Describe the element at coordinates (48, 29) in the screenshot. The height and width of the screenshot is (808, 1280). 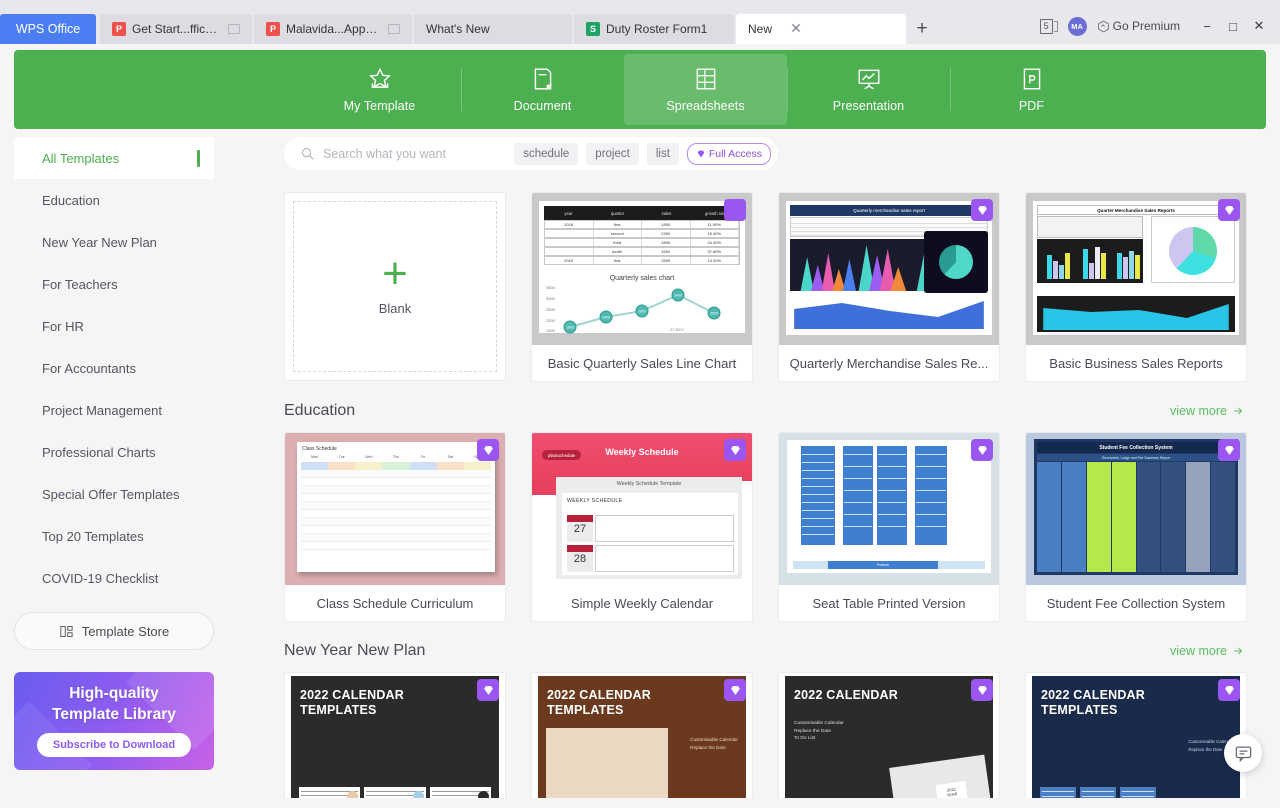
I see `tab-wps-office: WPS Office` at that location.